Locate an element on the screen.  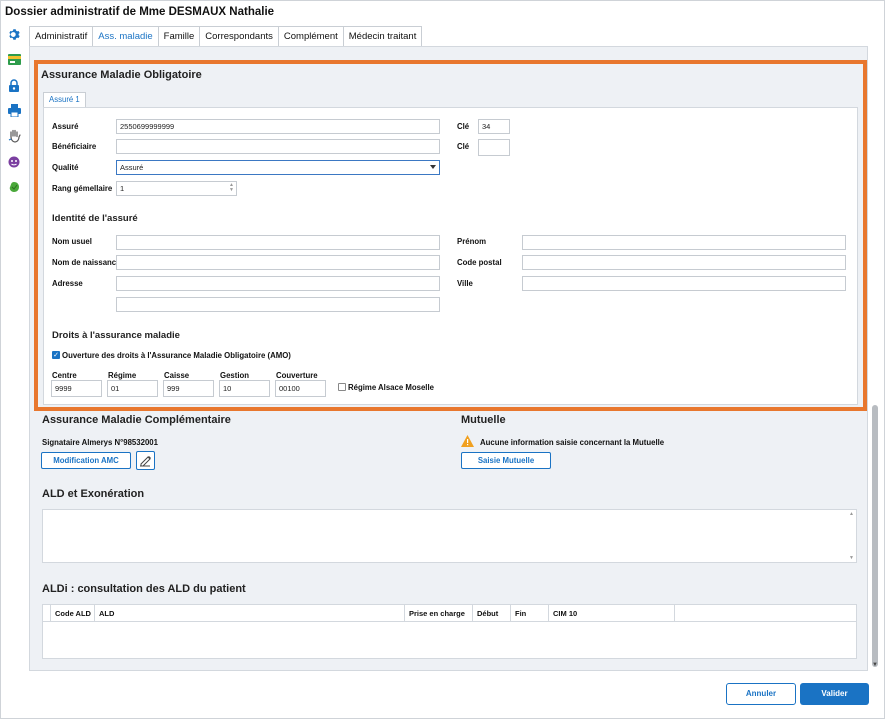
hand-icon is located at coordinates (14, 136).